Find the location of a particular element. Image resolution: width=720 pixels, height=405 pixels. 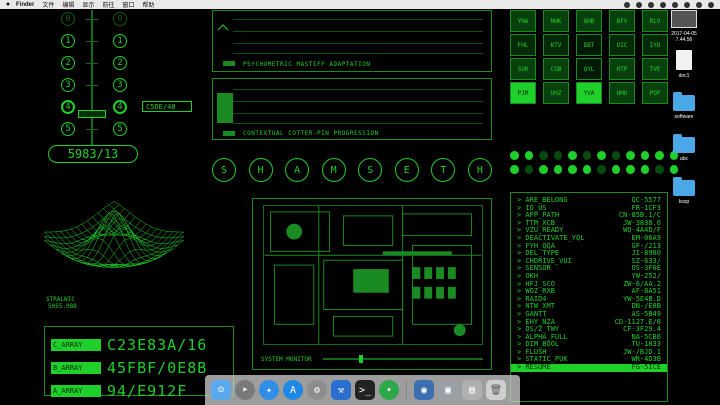

mesh-value: 5055.088 is located at coordinates (62, 306).